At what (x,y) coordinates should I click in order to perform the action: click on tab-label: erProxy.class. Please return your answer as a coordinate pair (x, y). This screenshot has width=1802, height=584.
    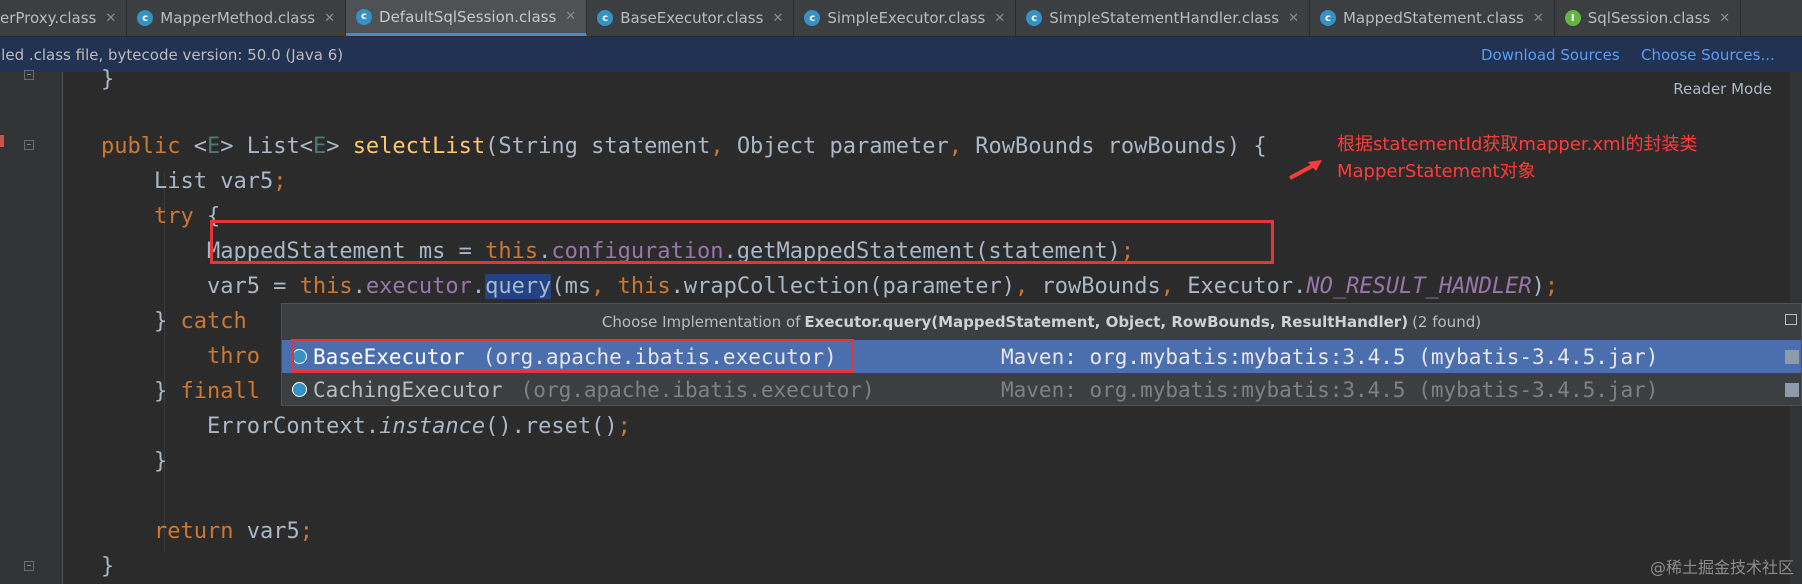
    Looking at the image, I should click on (48, 18).